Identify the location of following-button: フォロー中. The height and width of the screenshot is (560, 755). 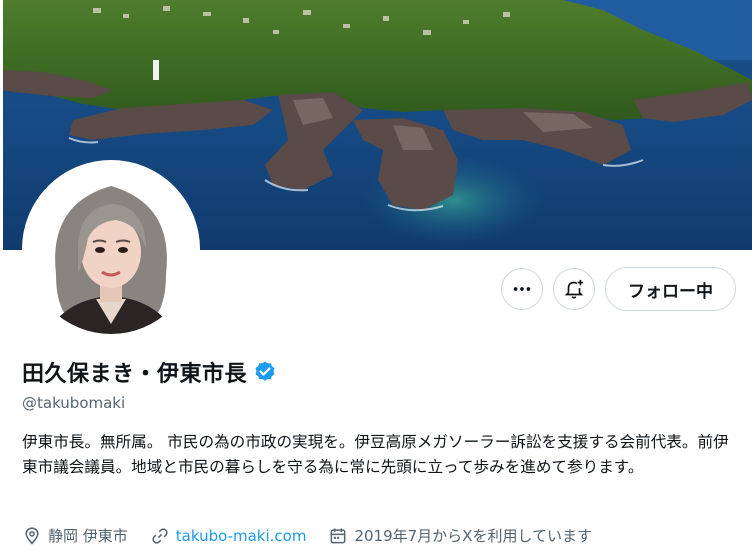
(670, 289).